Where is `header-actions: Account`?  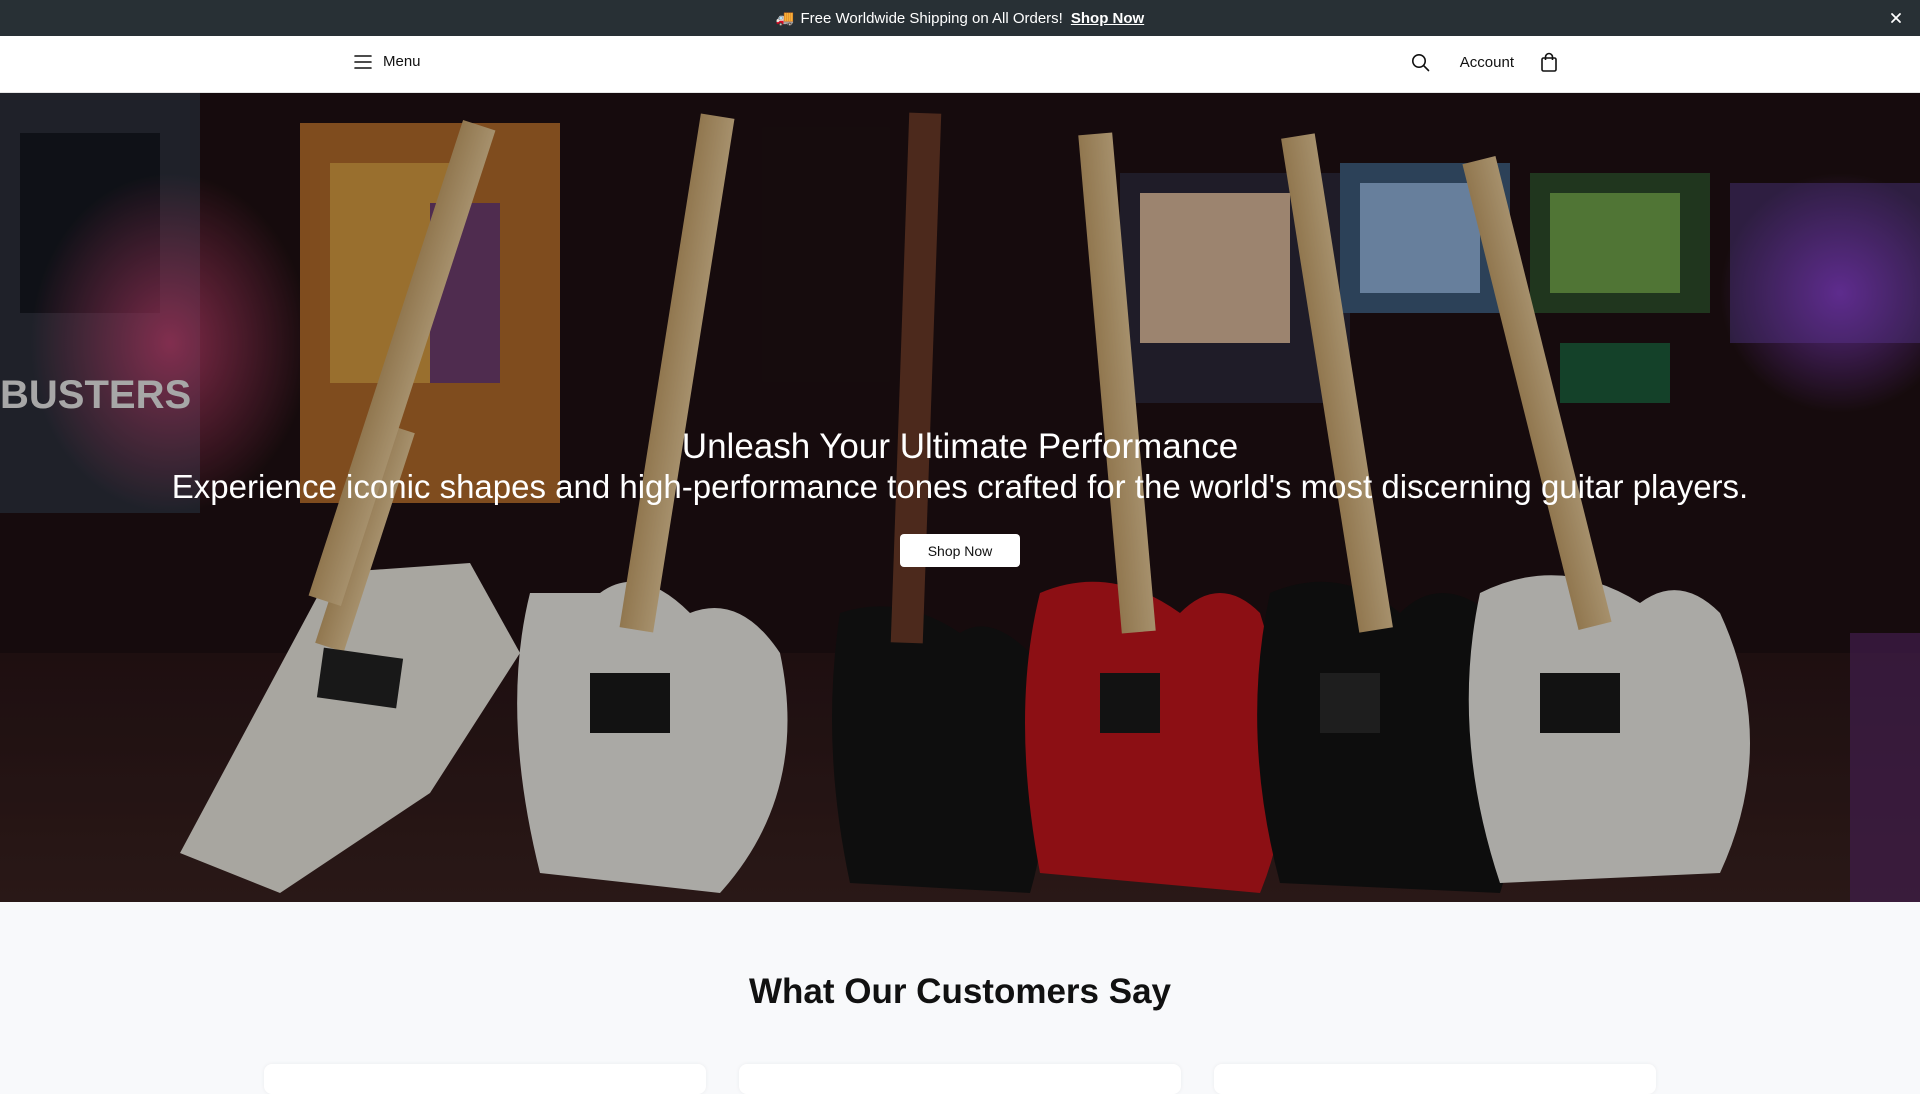
header-actions: Account is located at coordinates (1485, 62).